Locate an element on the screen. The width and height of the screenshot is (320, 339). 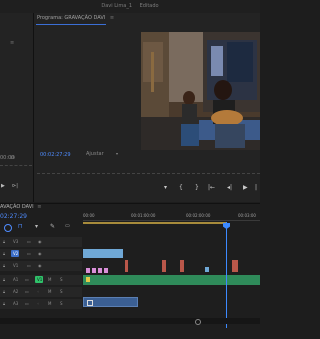
playhead is located at coordinates (226, 275).